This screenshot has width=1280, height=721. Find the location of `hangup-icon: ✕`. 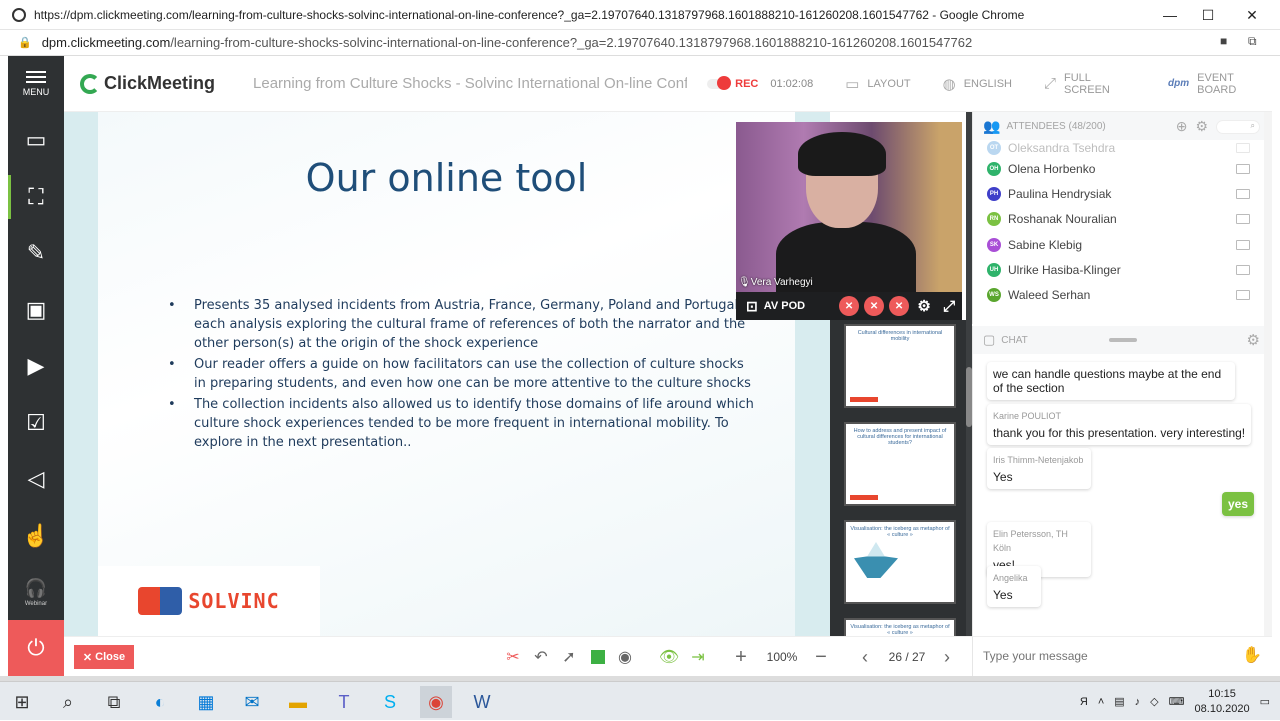

hangup-icon: ✕ is located at coordinates (899, 306).